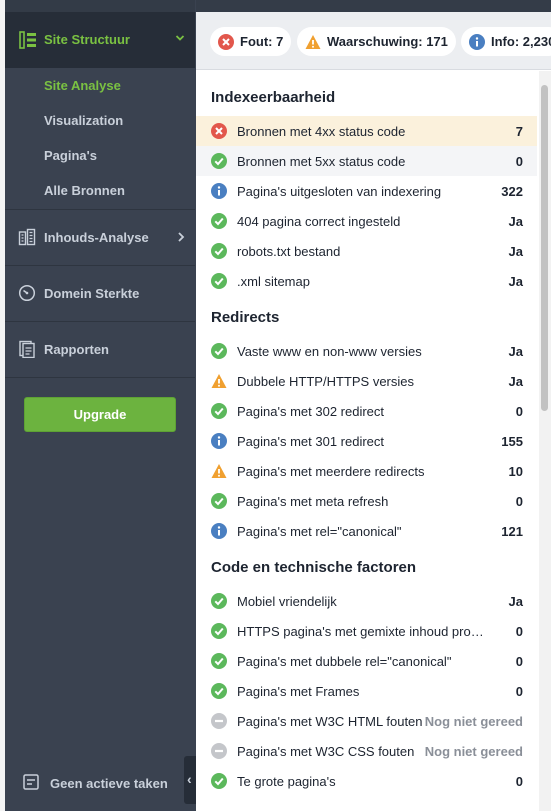  I want to click on issue-row: Pagina's met rel="canonical" 121, so click(366, 531).